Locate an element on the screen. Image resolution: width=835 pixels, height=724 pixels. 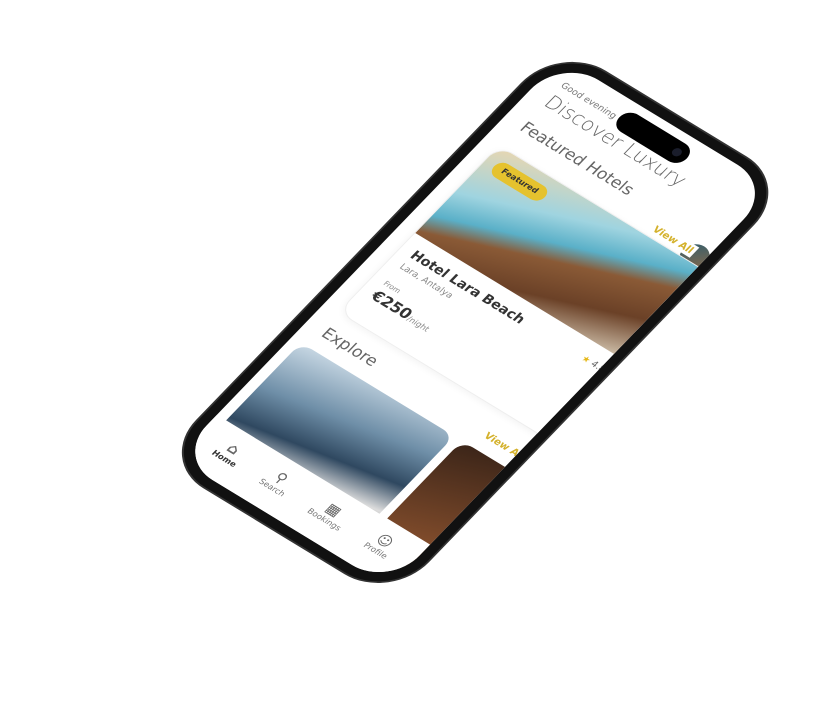
hotel-rating: ★ 4.8 is located at coordinates (593, 364).